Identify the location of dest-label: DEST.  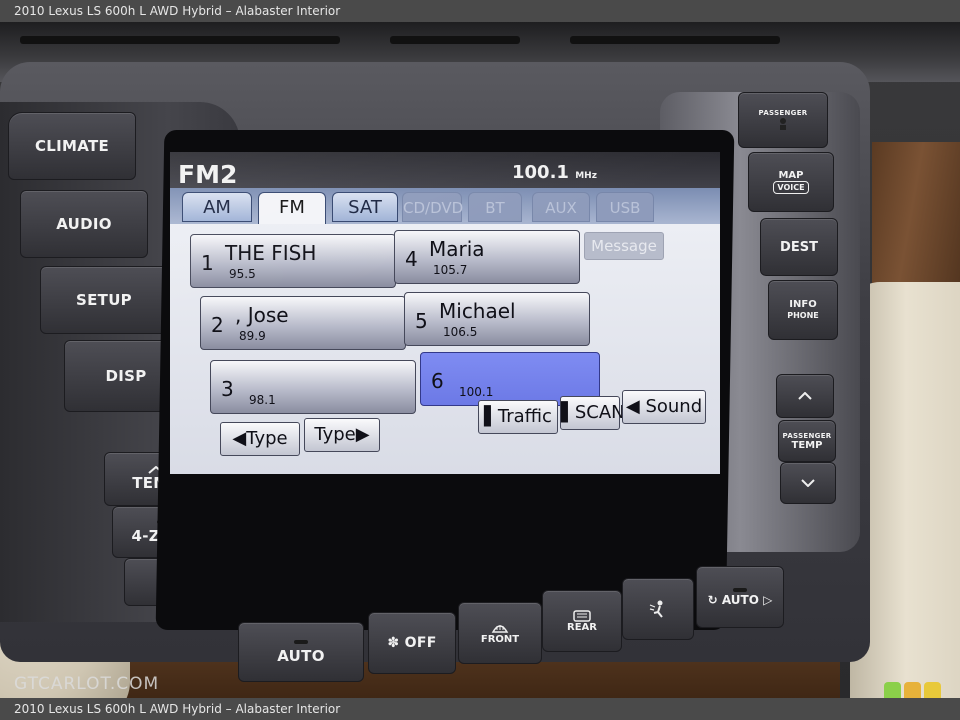
(799, 247).